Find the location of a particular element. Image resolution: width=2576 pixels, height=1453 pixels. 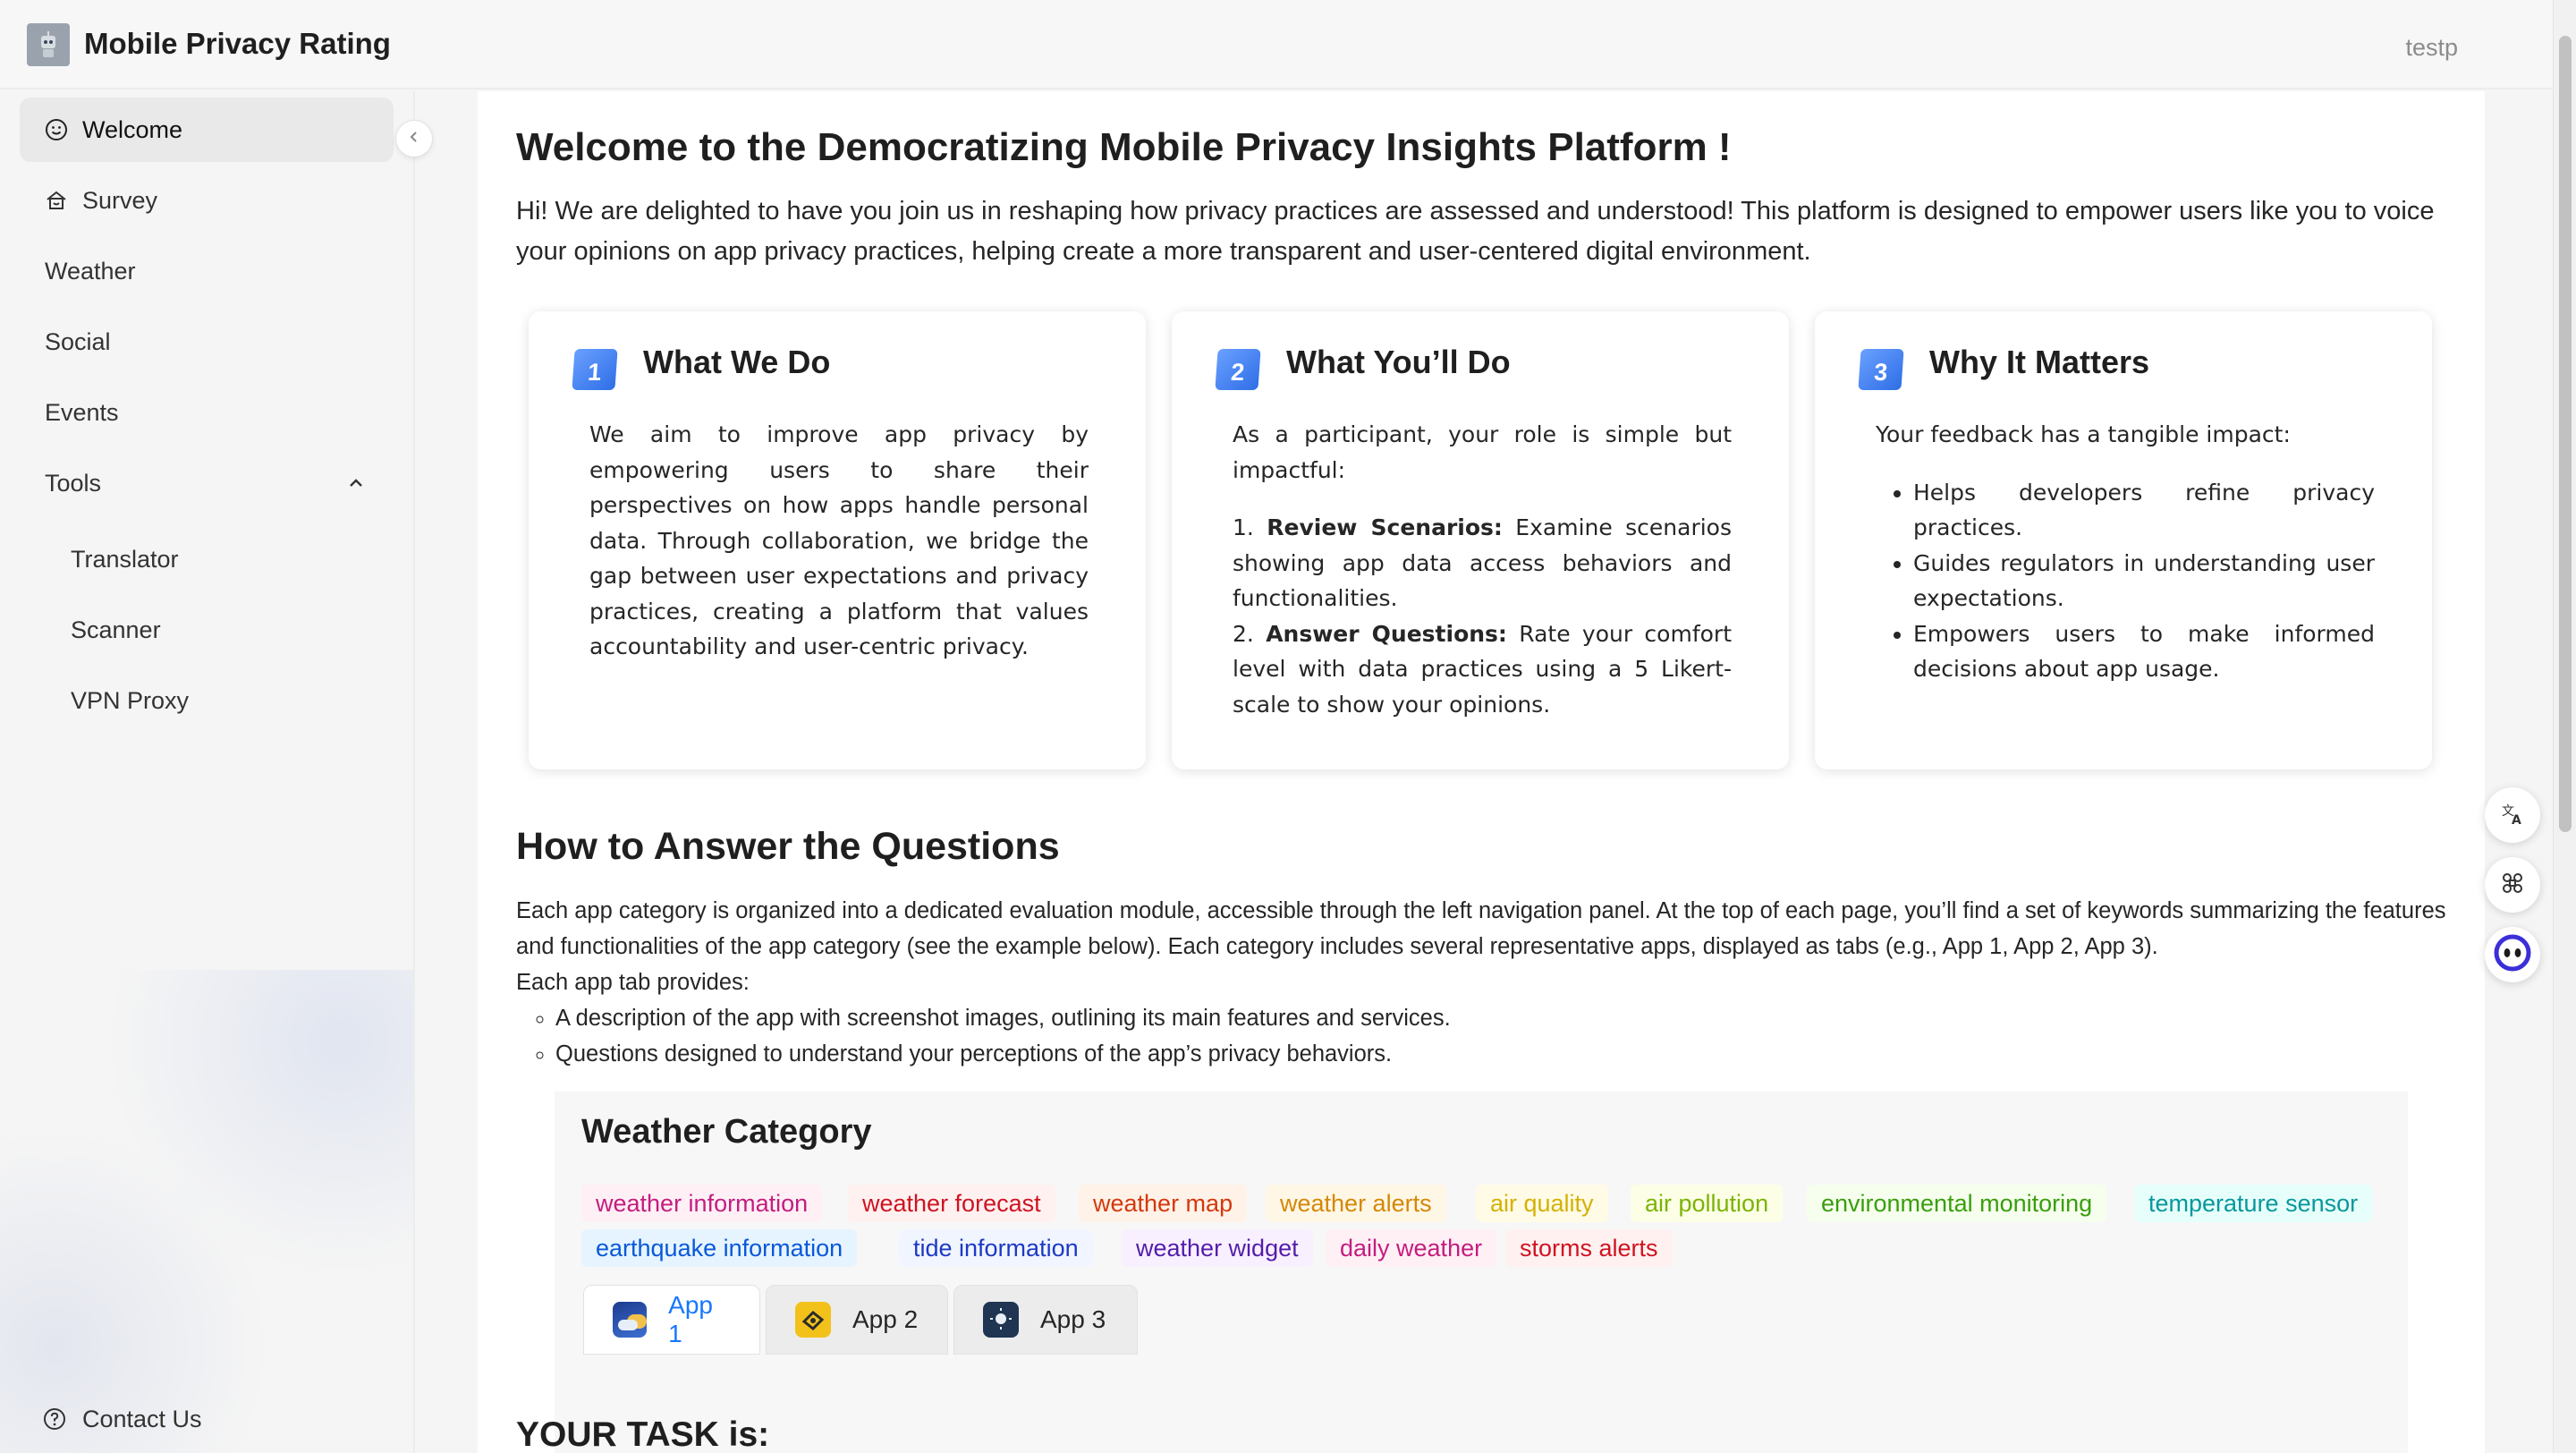

section-title-how-to: How to Answer the Questions is located at coordinates (788, 846).